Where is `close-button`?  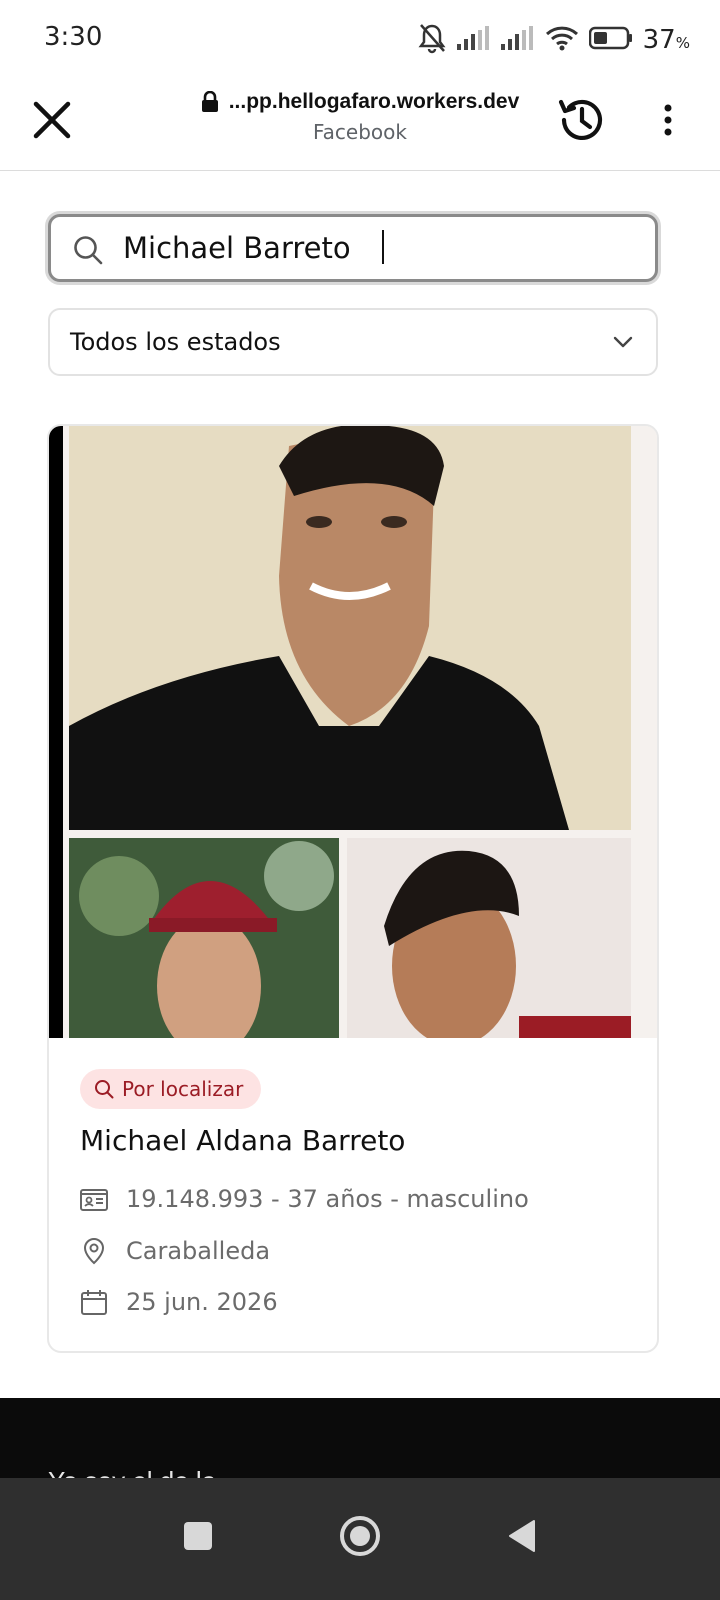 close-button is located at coordinates (52, 120).